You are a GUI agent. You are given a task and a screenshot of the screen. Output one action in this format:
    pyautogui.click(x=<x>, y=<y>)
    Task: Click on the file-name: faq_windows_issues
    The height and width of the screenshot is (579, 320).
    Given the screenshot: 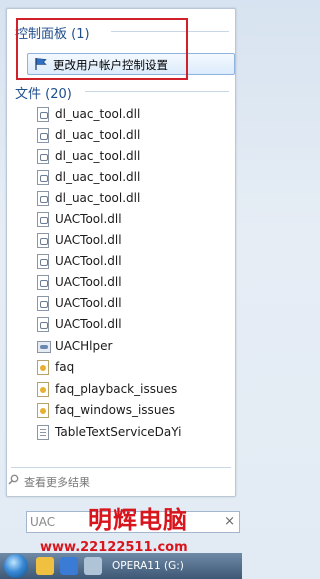 What is the action you would take?
    pyautogui.click(x=115, y=410)
    